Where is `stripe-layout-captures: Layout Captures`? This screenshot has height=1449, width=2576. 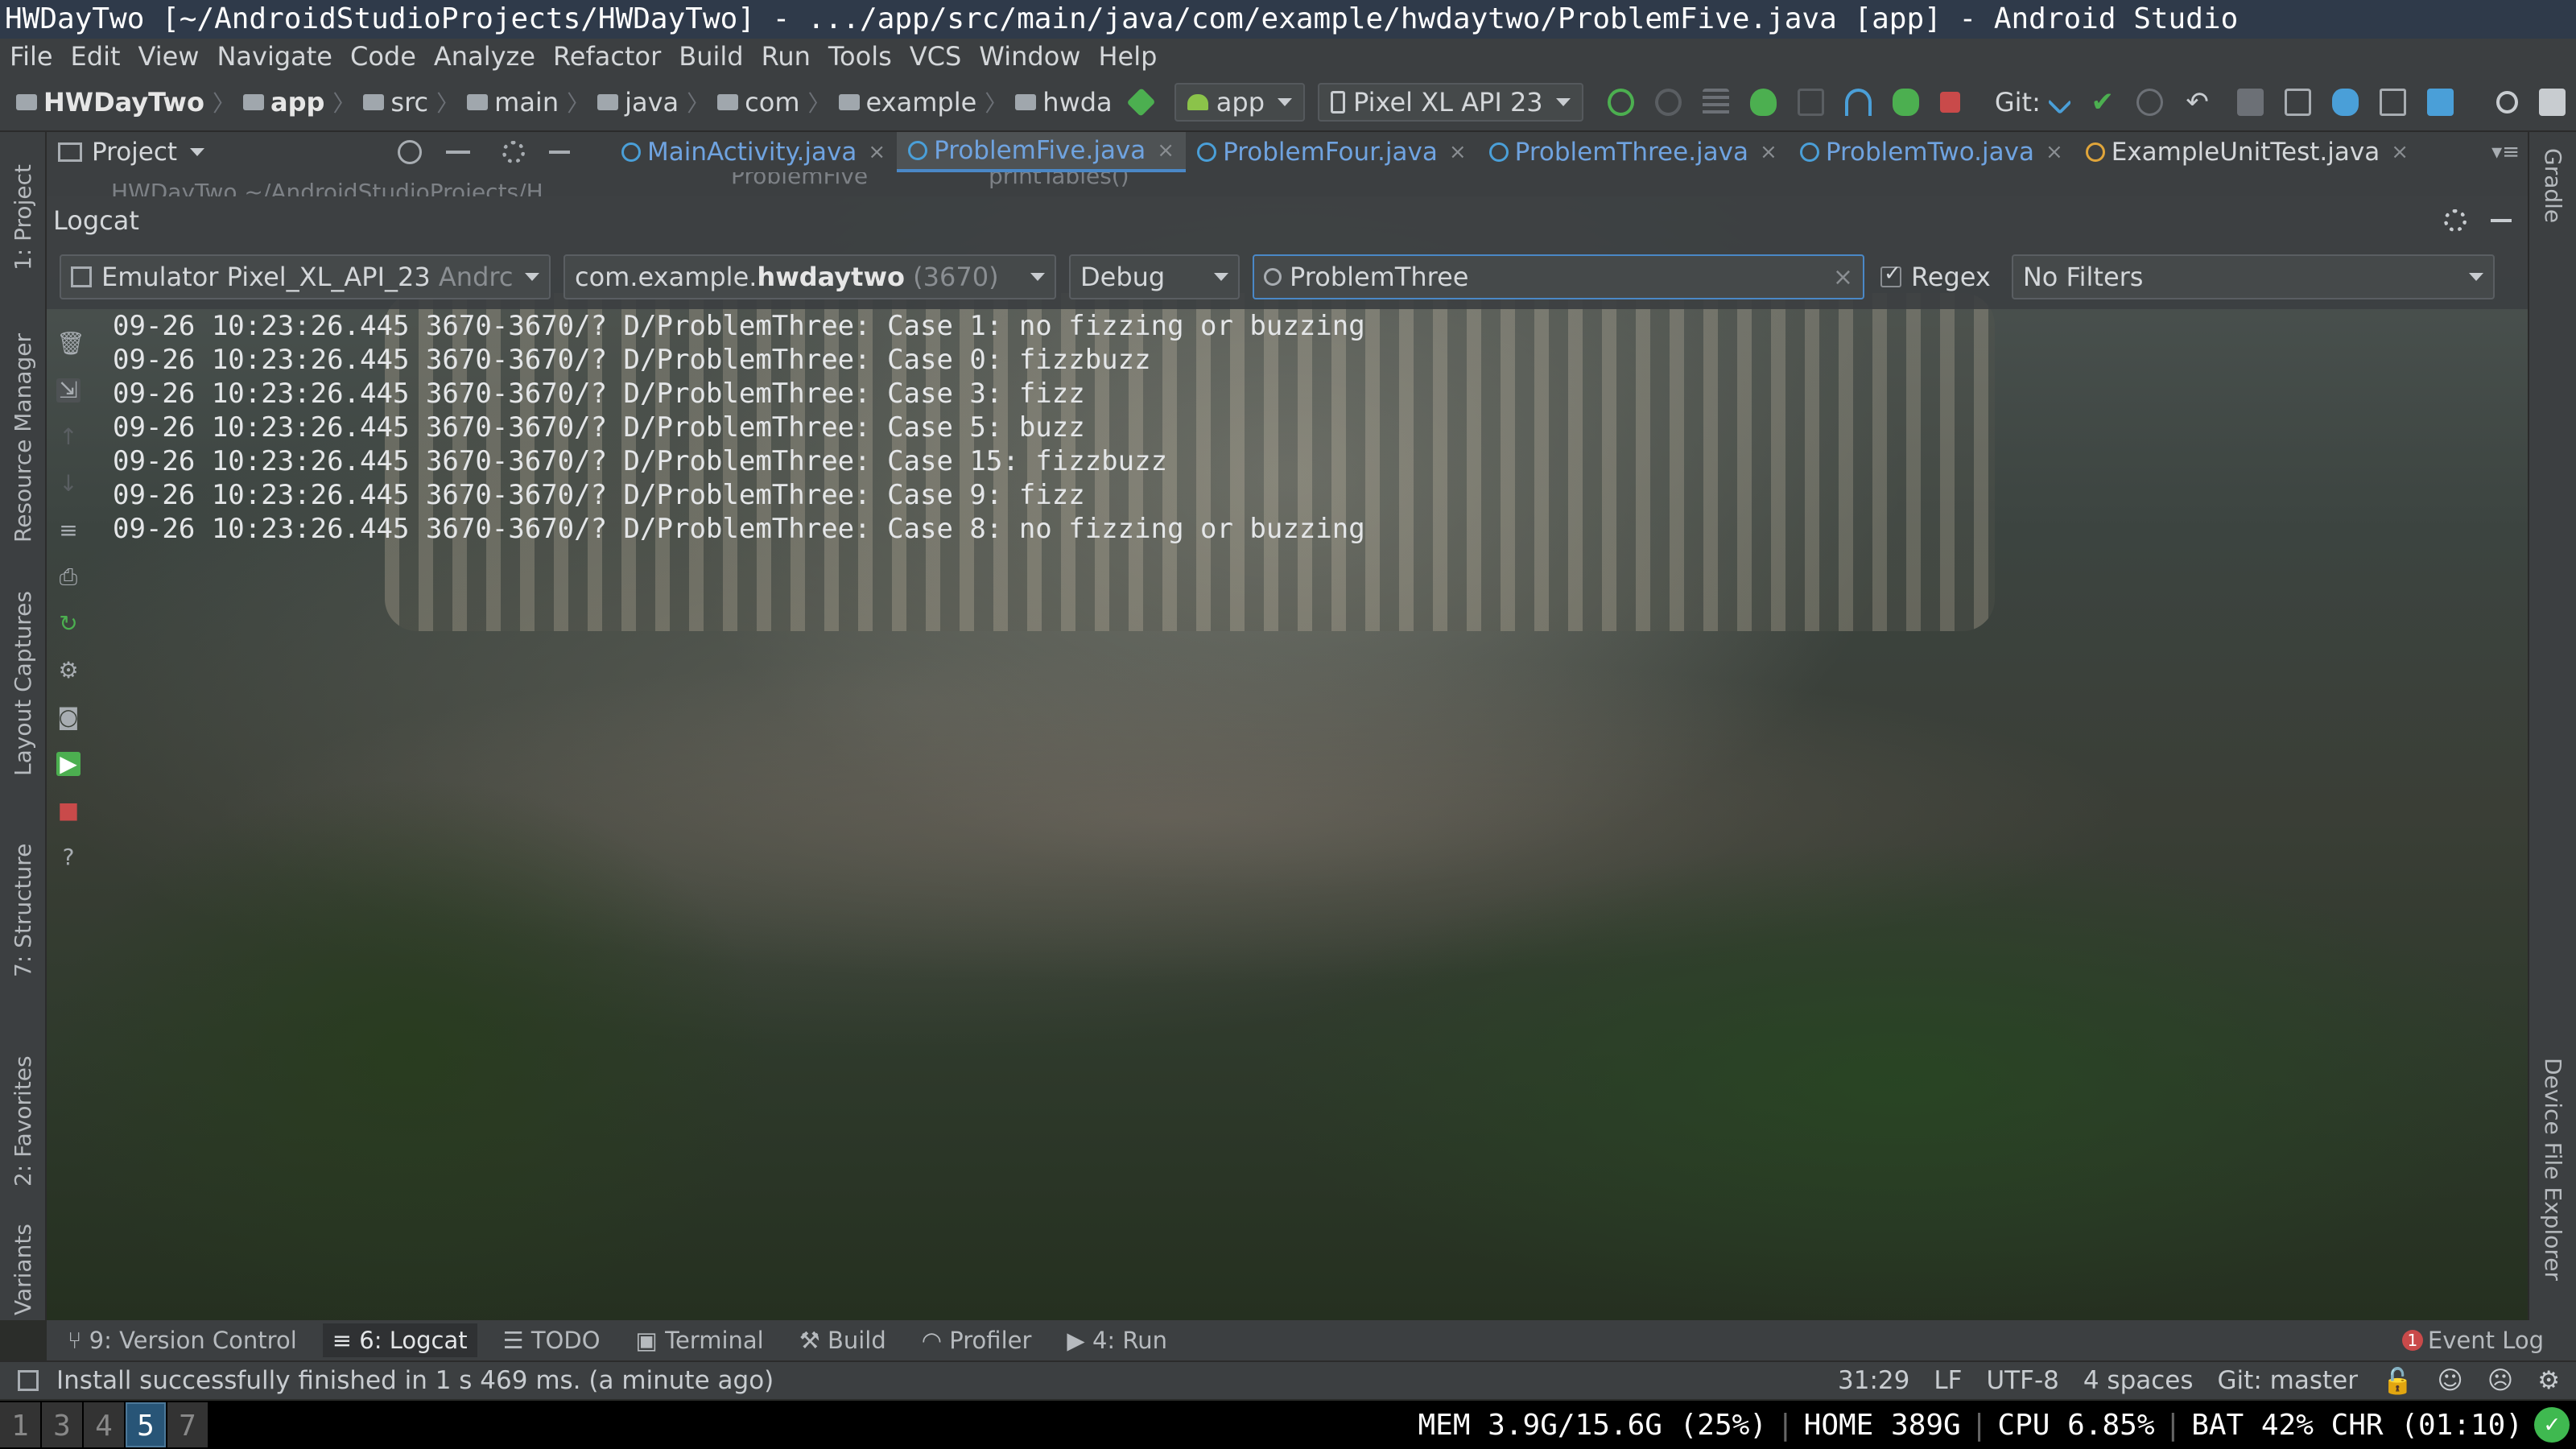
stripe-layout-captures: Layout Captures is located at coordinates (23, 683).